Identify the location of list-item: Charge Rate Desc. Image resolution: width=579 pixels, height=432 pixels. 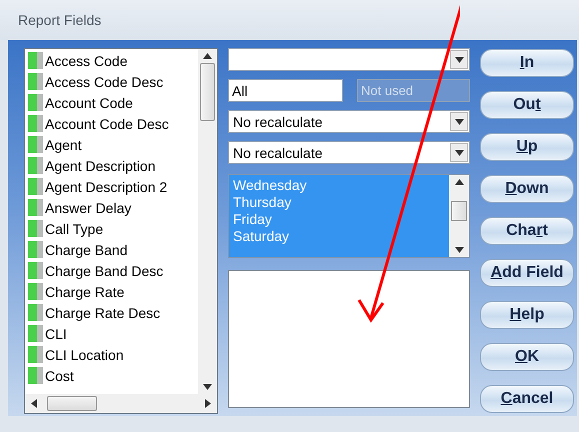
(102, 312).